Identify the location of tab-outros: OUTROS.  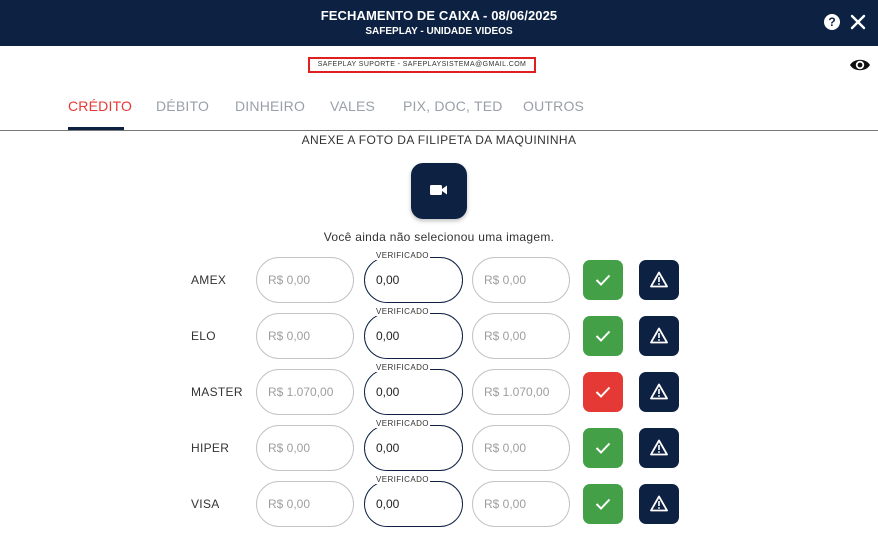
(553, 106).